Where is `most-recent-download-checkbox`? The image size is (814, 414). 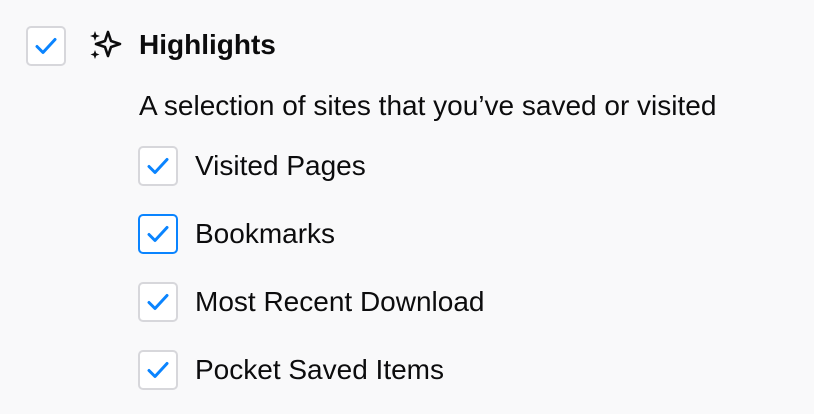 most-recent-download-checkbox is located at coordinates (158, 302).